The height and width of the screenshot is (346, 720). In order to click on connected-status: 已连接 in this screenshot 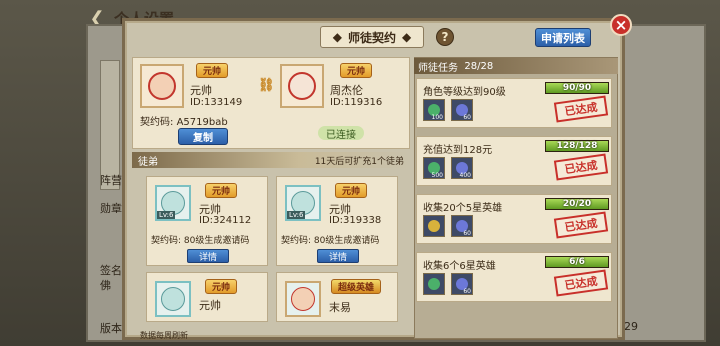, I will do `click(341, 133)`.